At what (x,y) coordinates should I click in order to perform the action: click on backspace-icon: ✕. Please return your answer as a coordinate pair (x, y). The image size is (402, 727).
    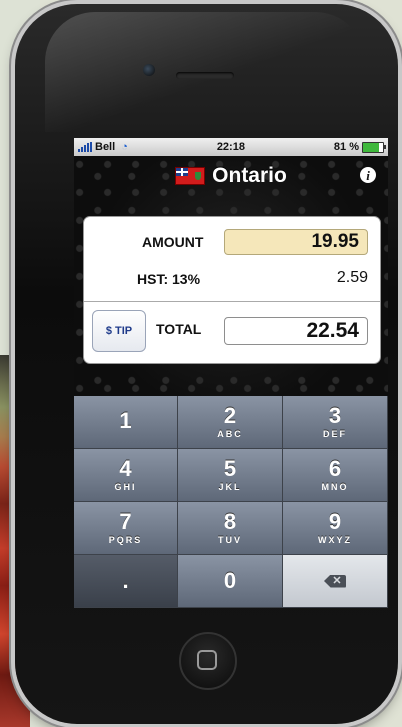
    Looking at the image, I should click on (335, 581).